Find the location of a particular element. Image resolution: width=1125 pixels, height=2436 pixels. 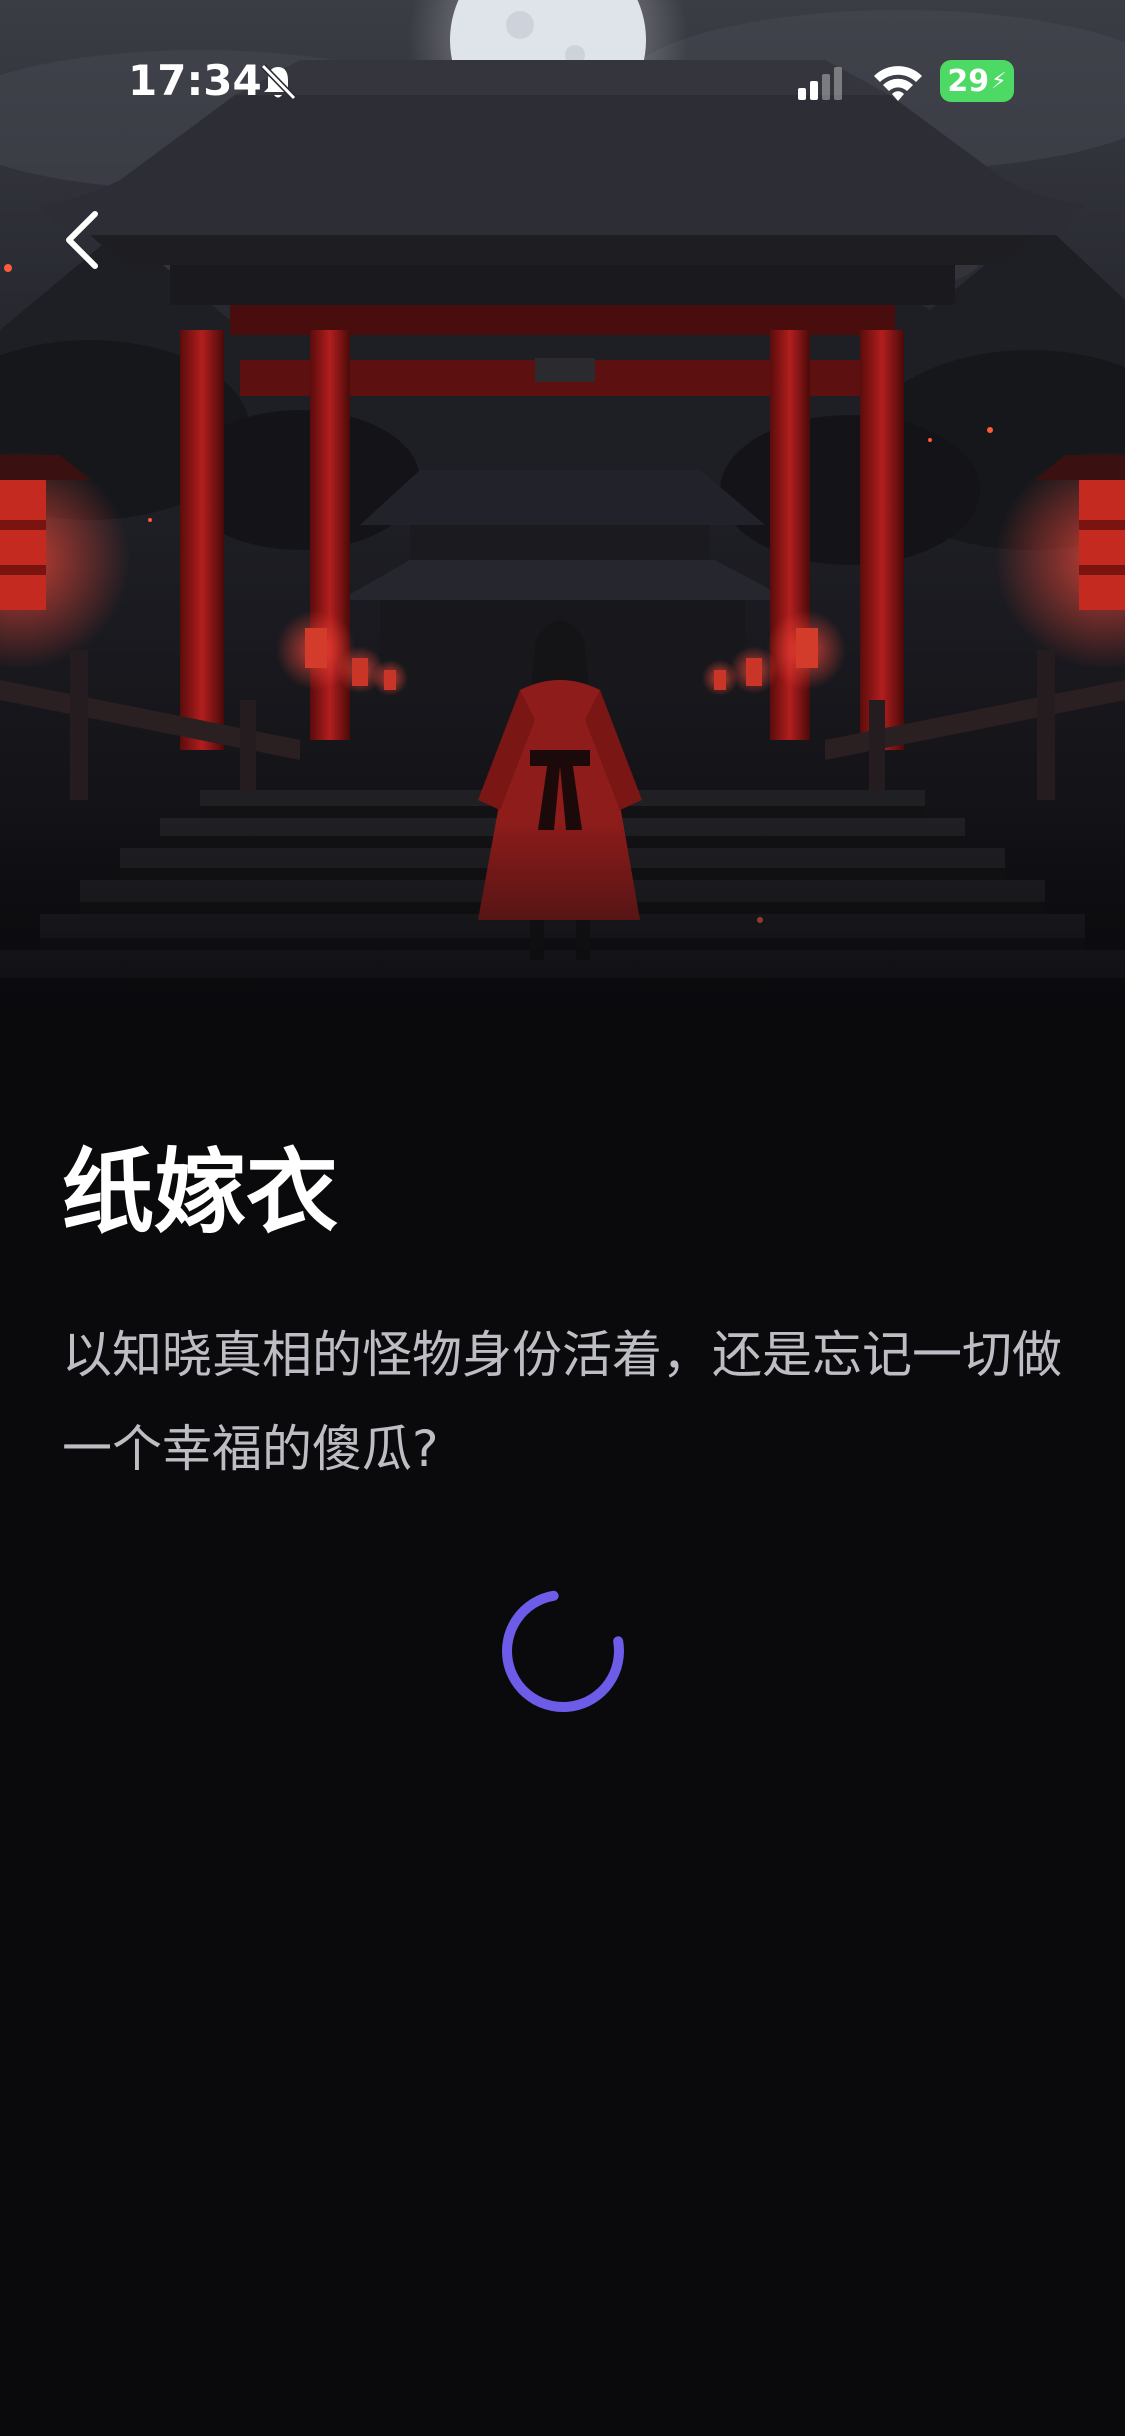

battery-charging-icon: 29 ⚡ is located at coordinates (977, 81).